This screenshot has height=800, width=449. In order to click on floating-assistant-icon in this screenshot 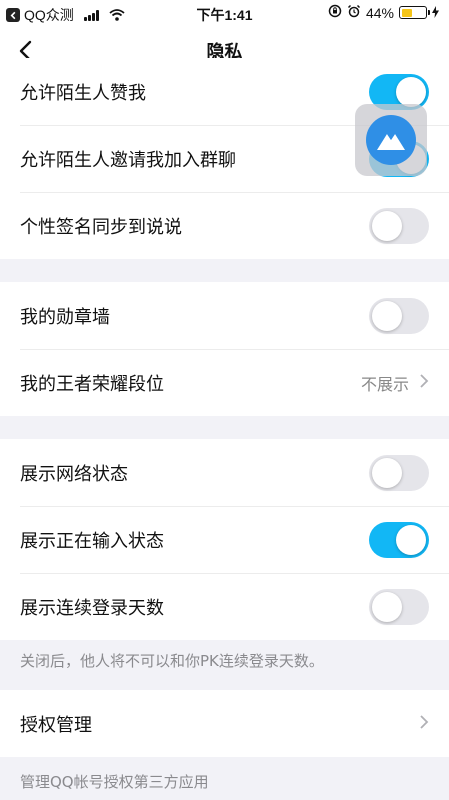, I will do `click(391, 140)`.